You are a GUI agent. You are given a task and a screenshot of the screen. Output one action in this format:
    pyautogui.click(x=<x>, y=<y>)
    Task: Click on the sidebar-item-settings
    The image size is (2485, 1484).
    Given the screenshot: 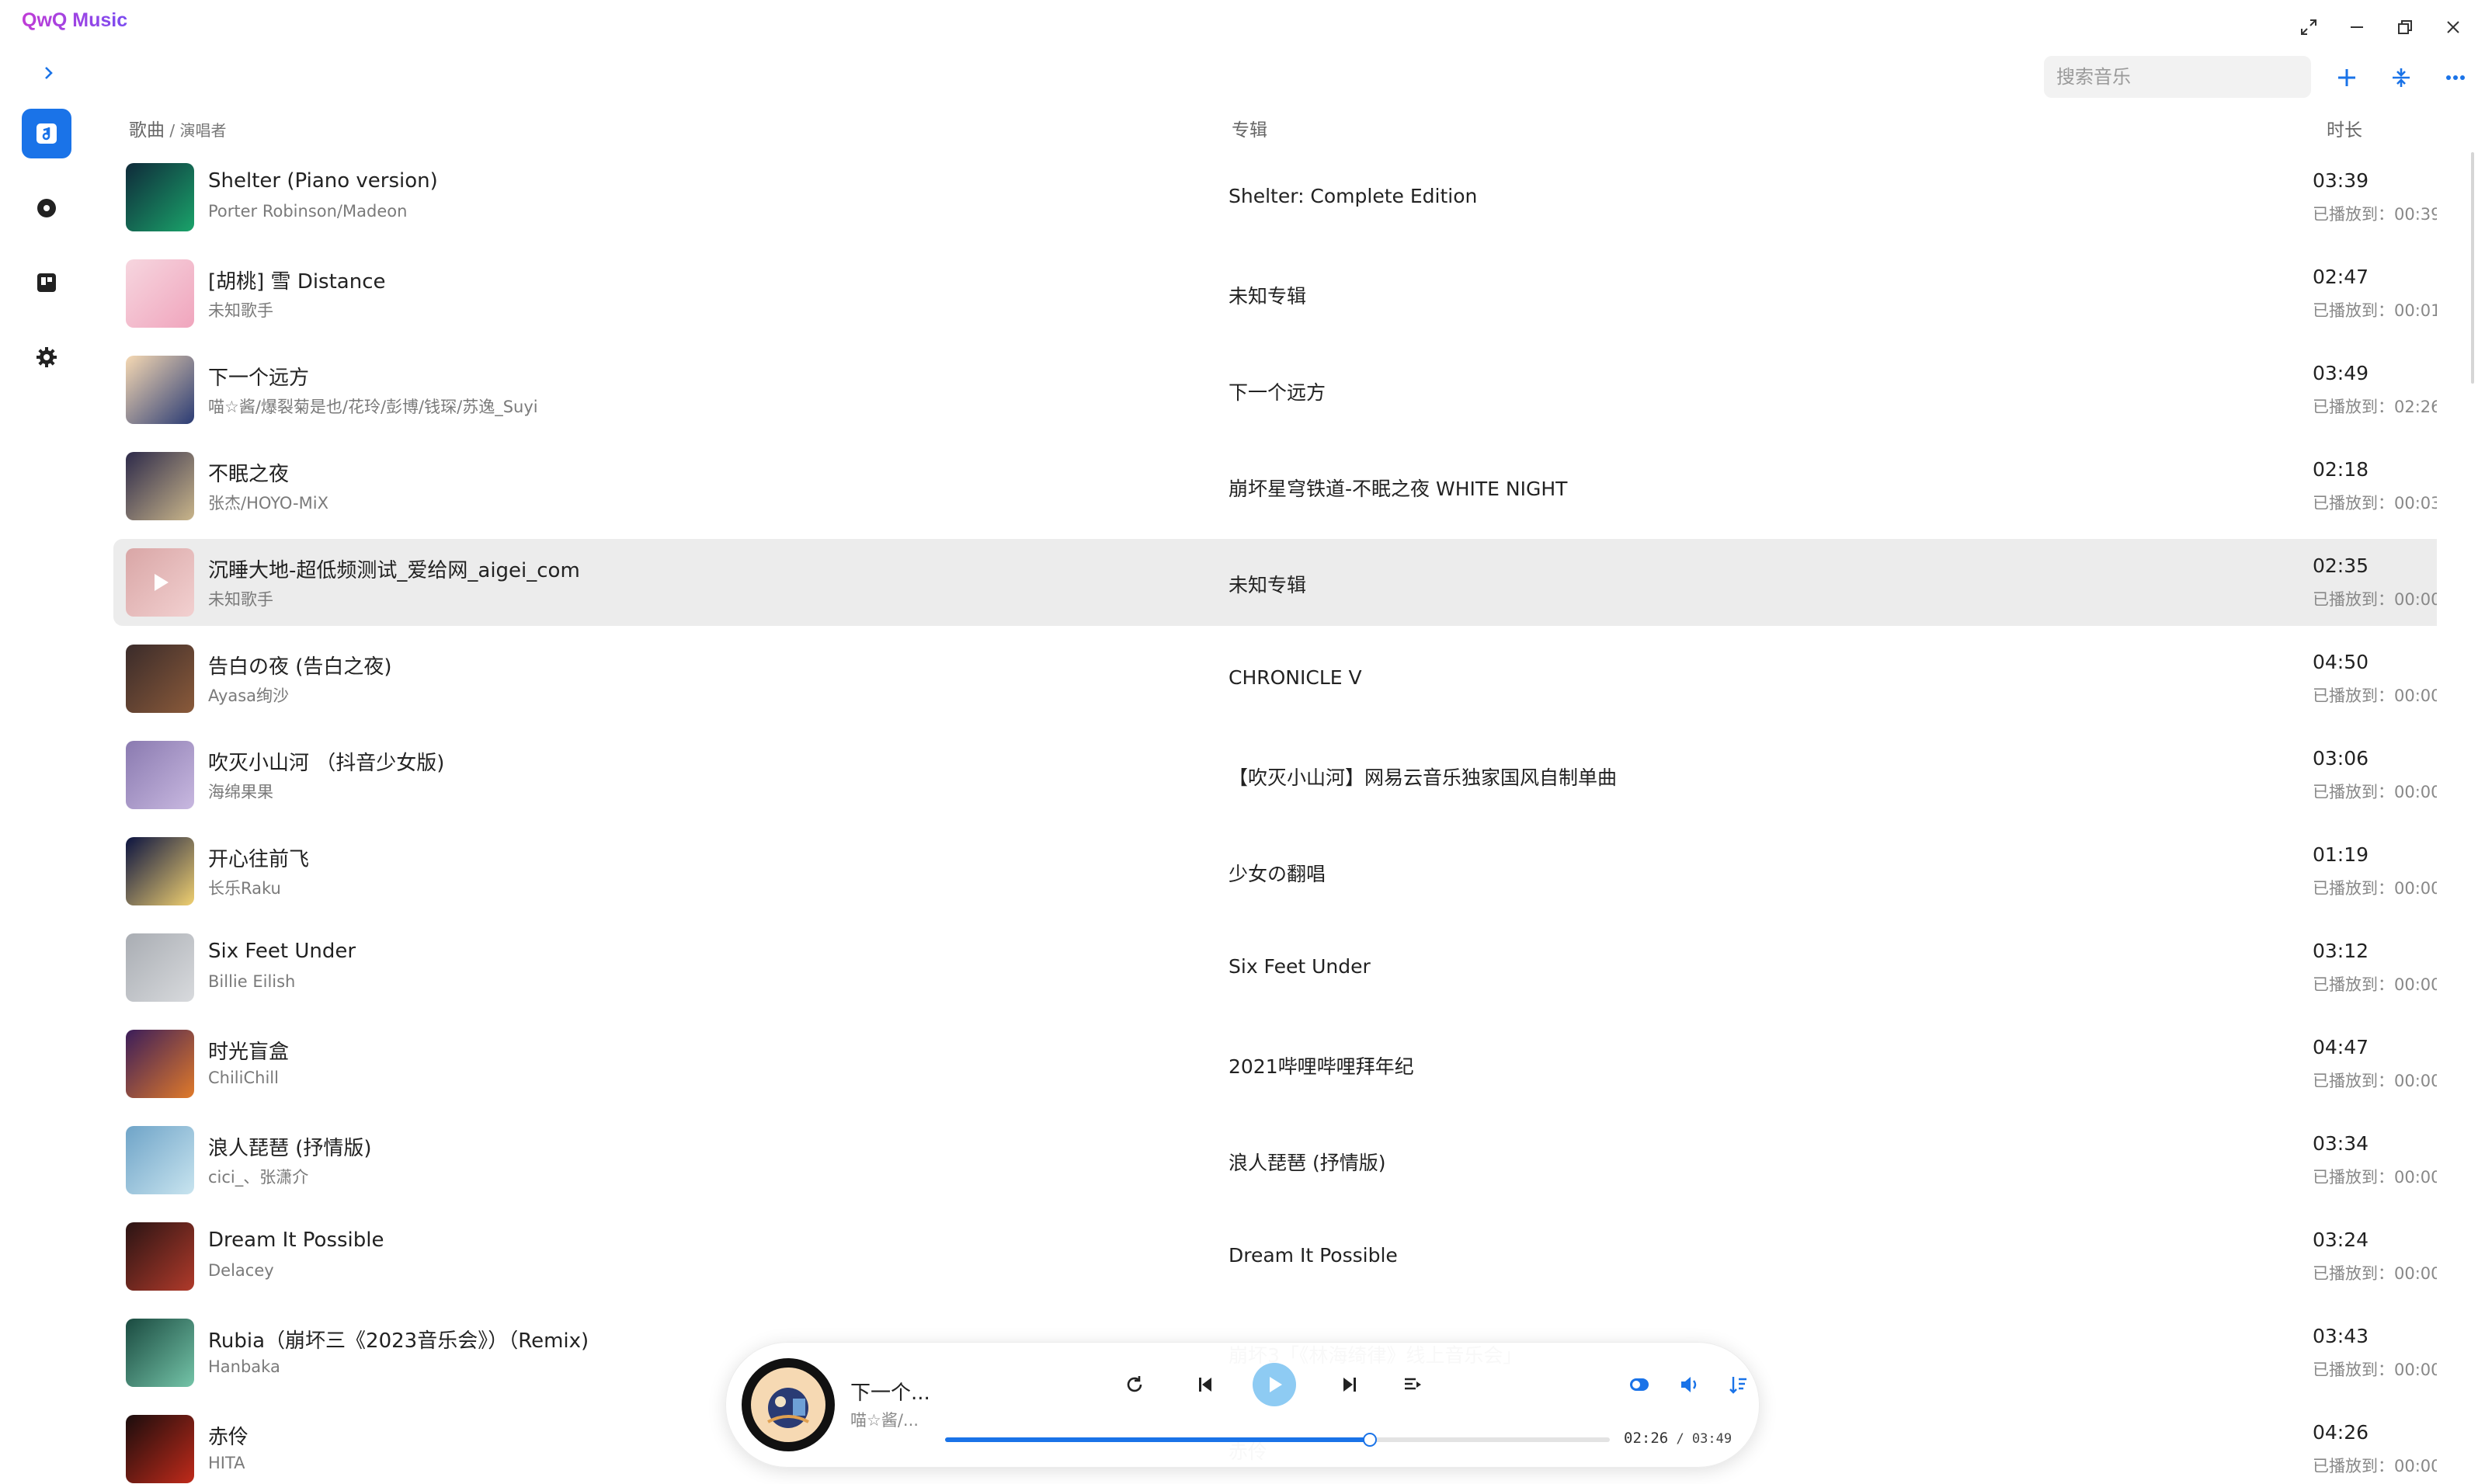 What is the action you would take?
    pyautogui.click(x=47, y=357)
    